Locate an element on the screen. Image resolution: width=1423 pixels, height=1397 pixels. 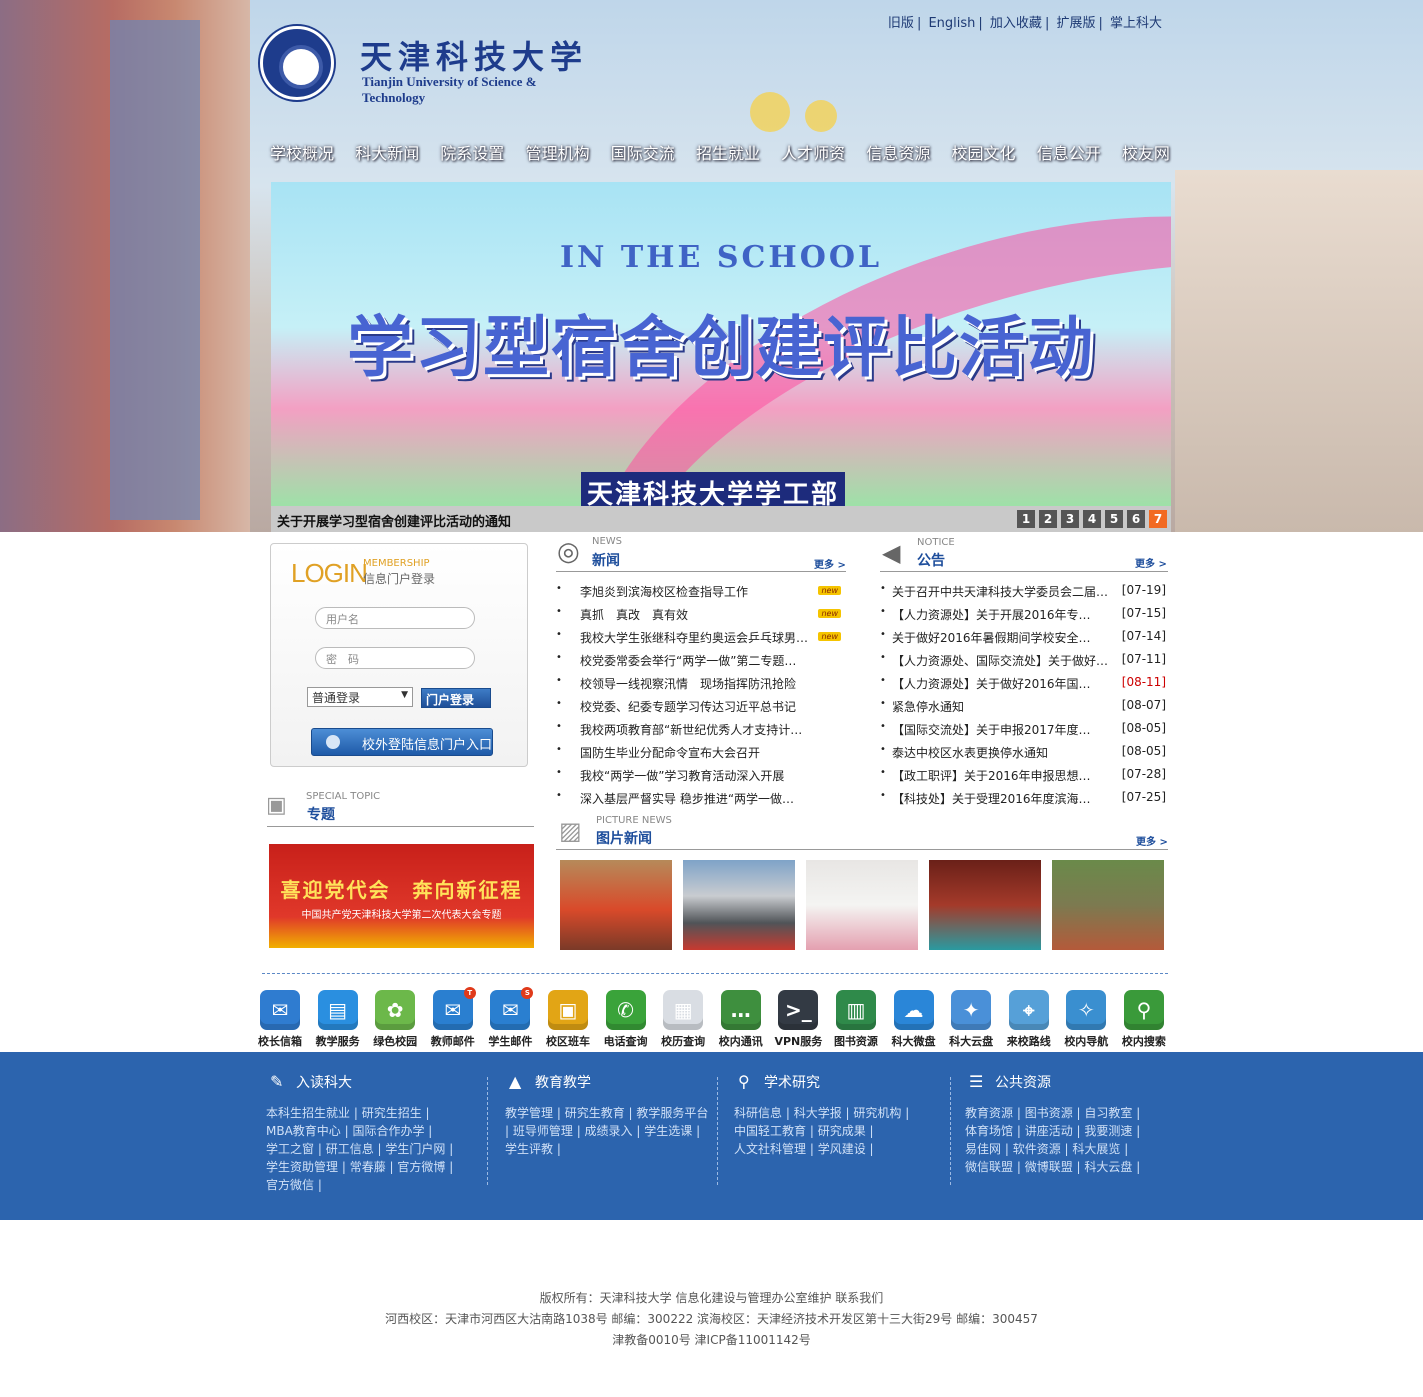
phone-icon: ✆ is located at coordinates (625, 1010).